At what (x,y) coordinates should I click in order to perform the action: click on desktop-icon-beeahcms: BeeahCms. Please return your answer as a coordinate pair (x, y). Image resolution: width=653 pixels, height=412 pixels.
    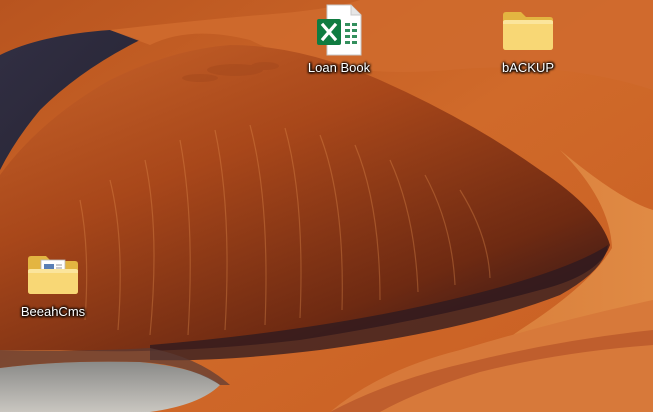
    Looking at the image, I should click on (53, 283).